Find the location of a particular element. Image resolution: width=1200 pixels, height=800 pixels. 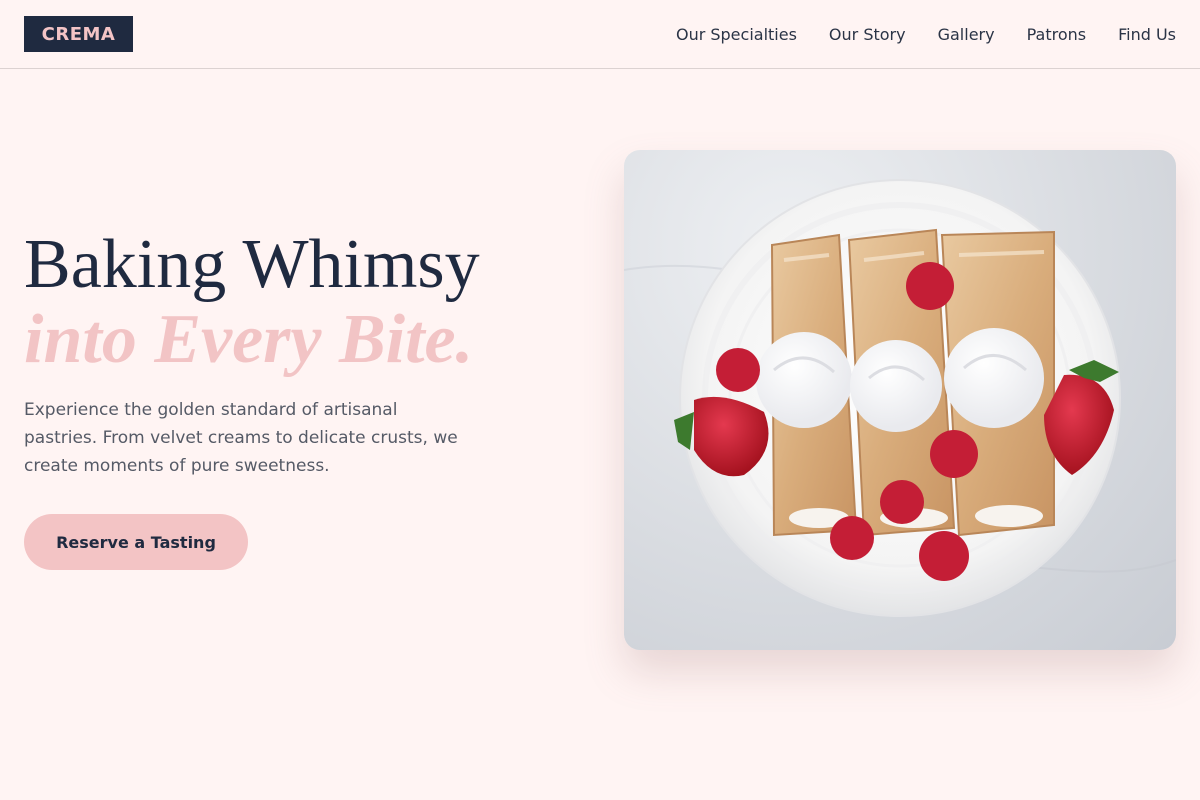

nav-link-our-specialties: Our Specialties is located at coordinates (736, 34).